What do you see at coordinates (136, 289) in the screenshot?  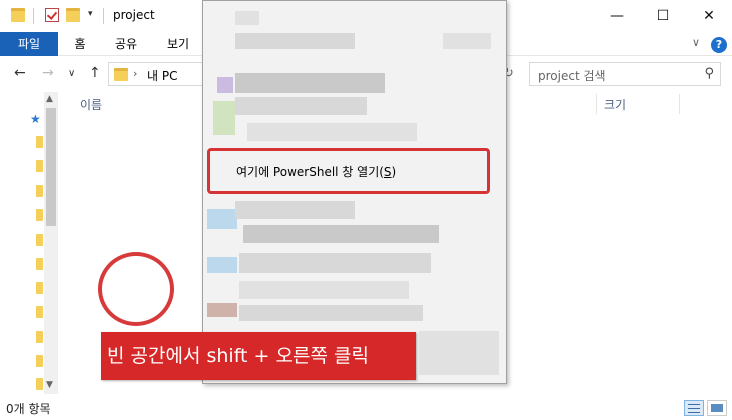 I see `annotation-circle` at bounding box center [136, 289].